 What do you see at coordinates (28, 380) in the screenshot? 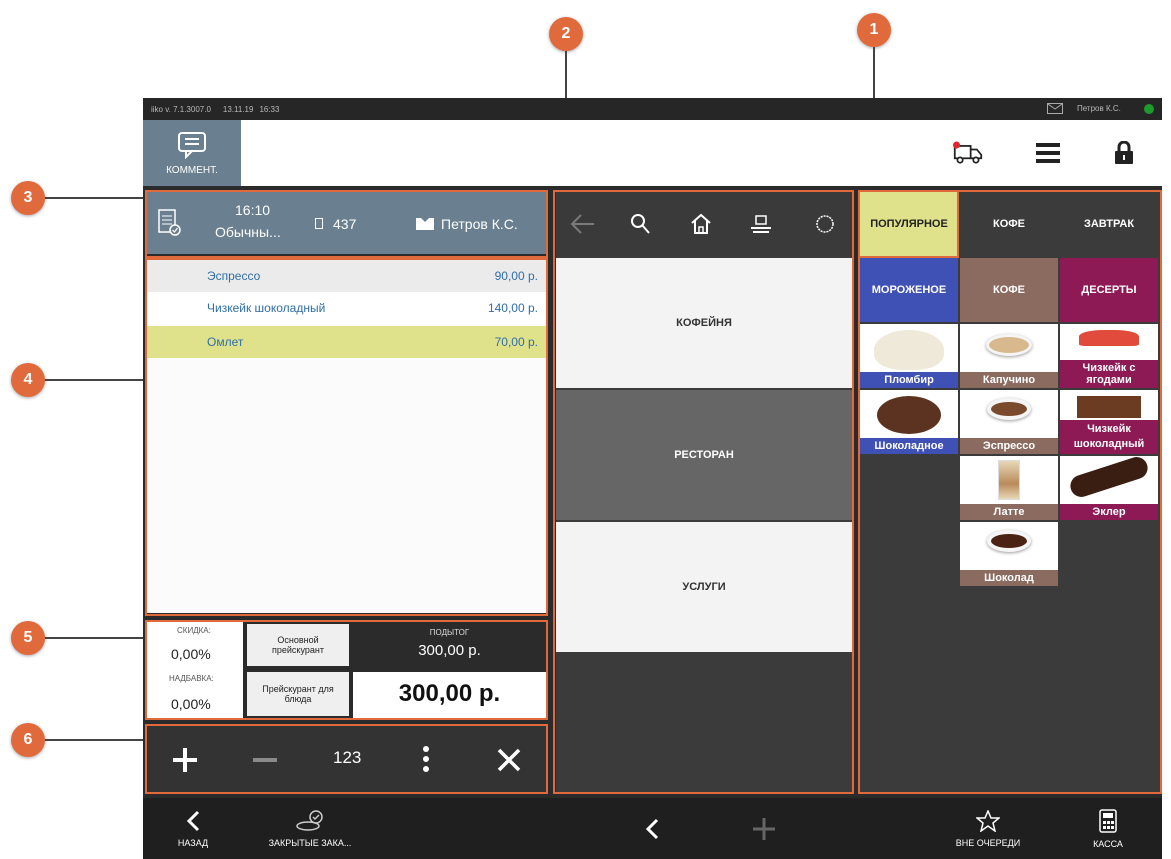
I see `callout-4: 4` at bounding box center [28, 380].